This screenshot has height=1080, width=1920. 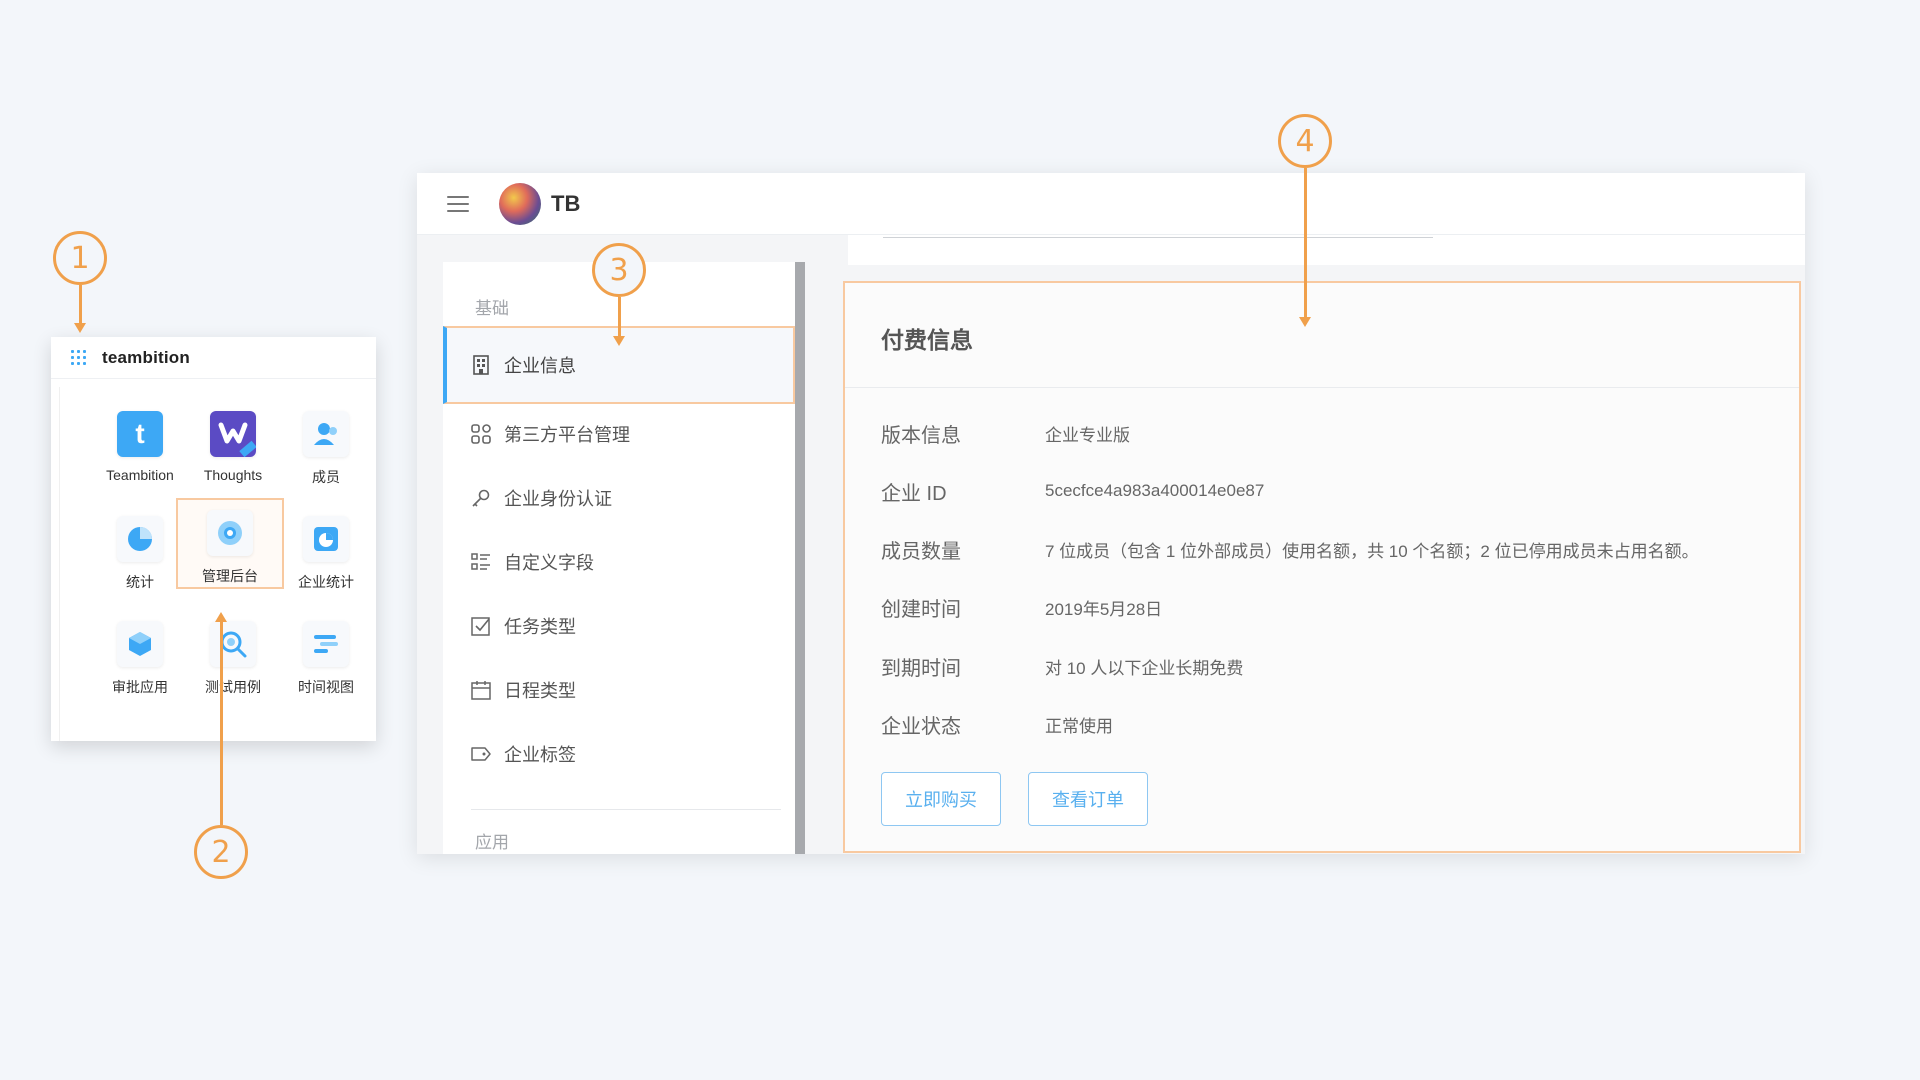 What do you see at coordinates (221, 723) in the screenshot?
I see `callout-2-line` at bounding box center [221, 723].